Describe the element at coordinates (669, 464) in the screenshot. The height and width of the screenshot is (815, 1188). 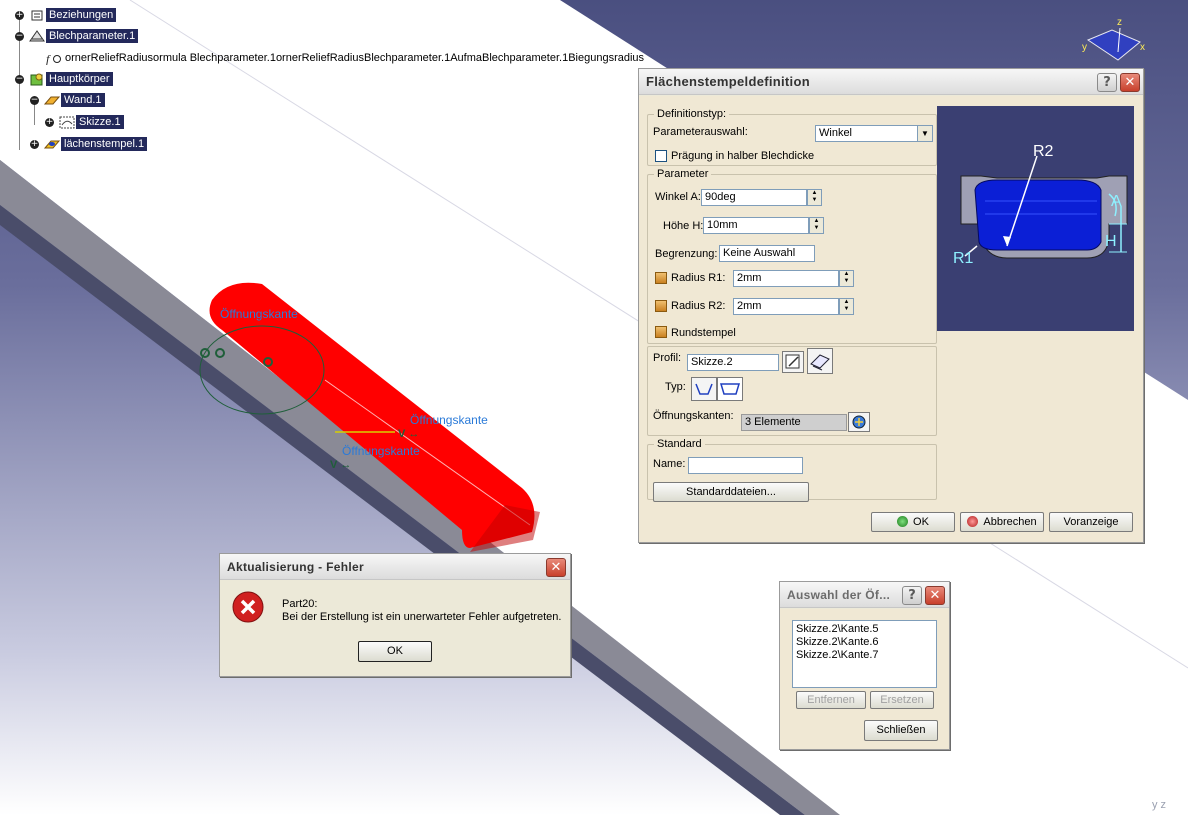
I see `name-label: Name:` at that location.